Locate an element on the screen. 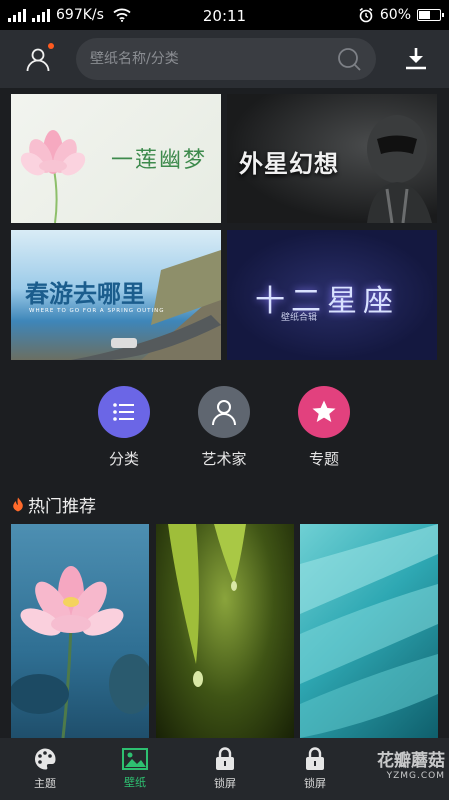  notification-dot is located at coordinates (51, 46).